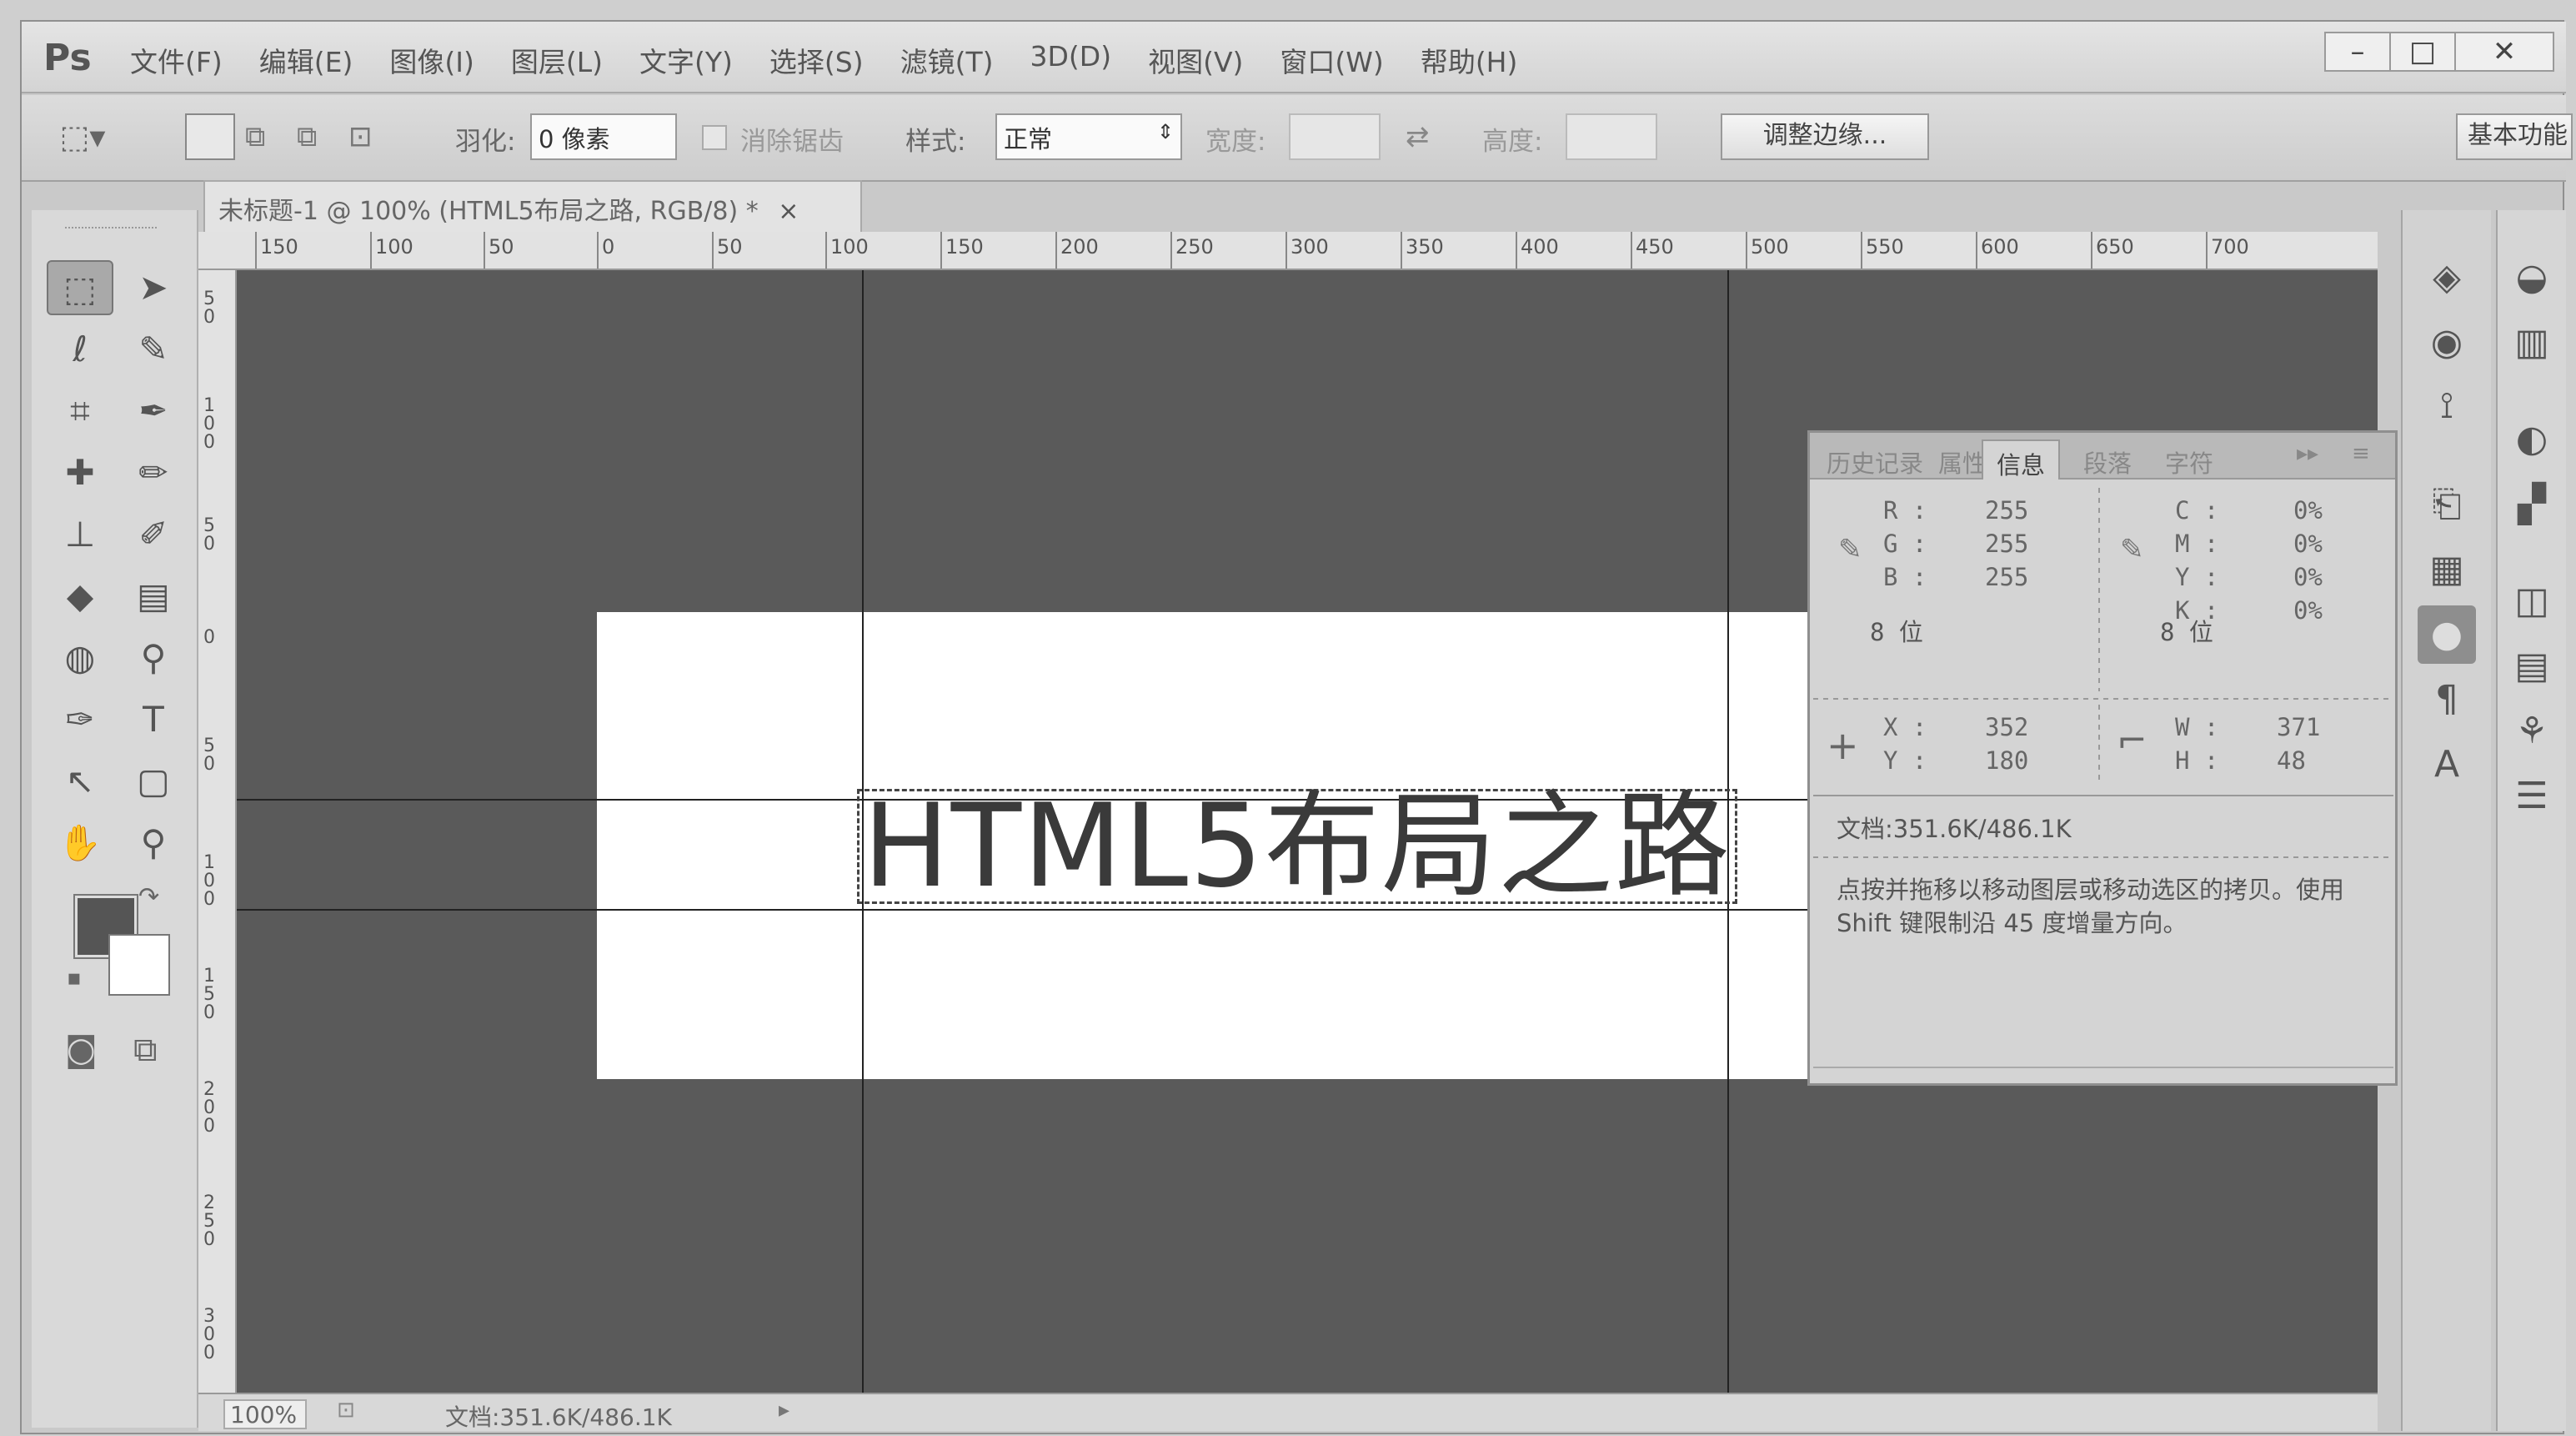  I want to click on character-icon: A, so click(2447, 765).